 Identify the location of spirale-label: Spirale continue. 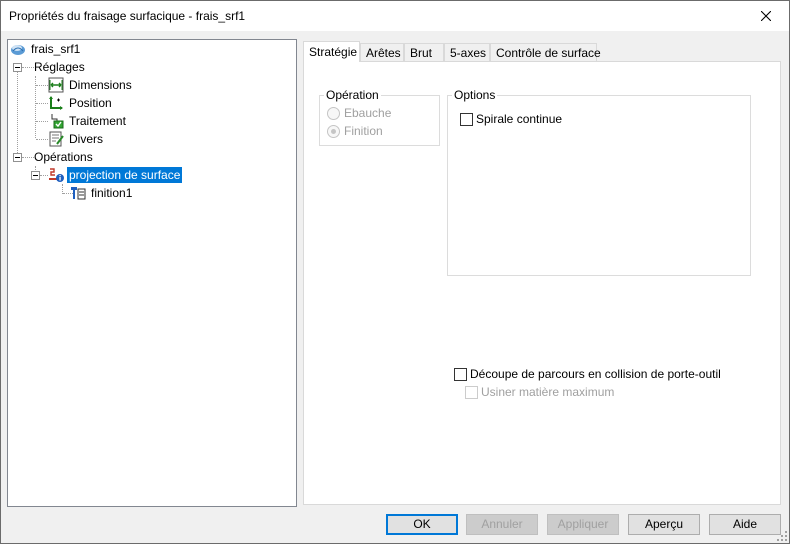
(519, 119).